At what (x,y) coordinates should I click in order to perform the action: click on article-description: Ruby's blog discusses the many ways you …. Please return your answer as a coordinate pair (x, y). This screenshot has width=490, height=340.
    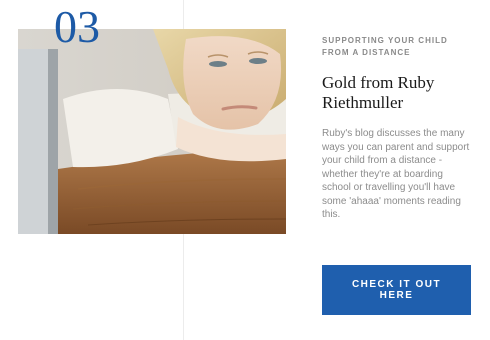
    Looking at the image, I should click on (396, 174).